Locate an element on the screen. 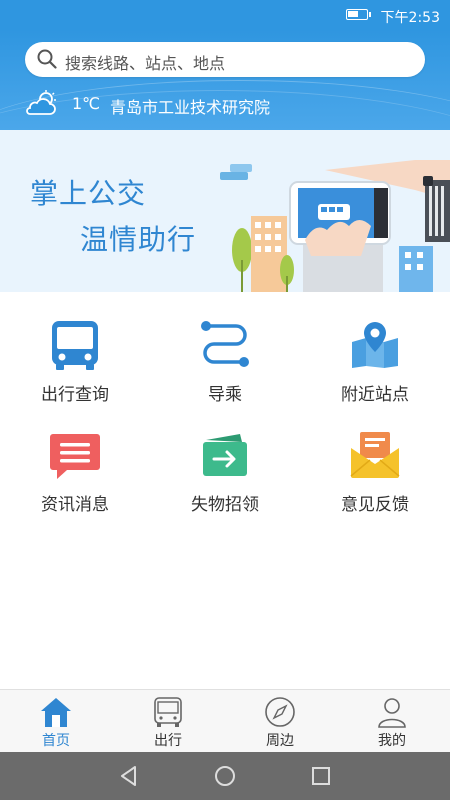  battery-icon is located at coordinates (358, 14).